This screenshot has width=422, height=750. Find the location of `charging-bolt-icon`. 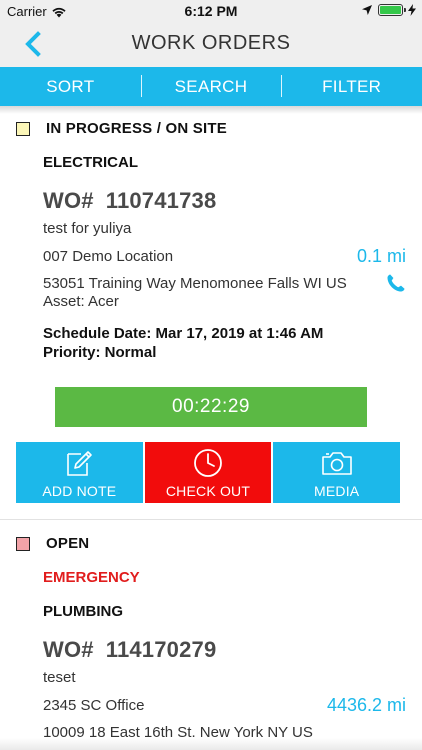

charging-bolt-icon is located at coordinates (412, 10).